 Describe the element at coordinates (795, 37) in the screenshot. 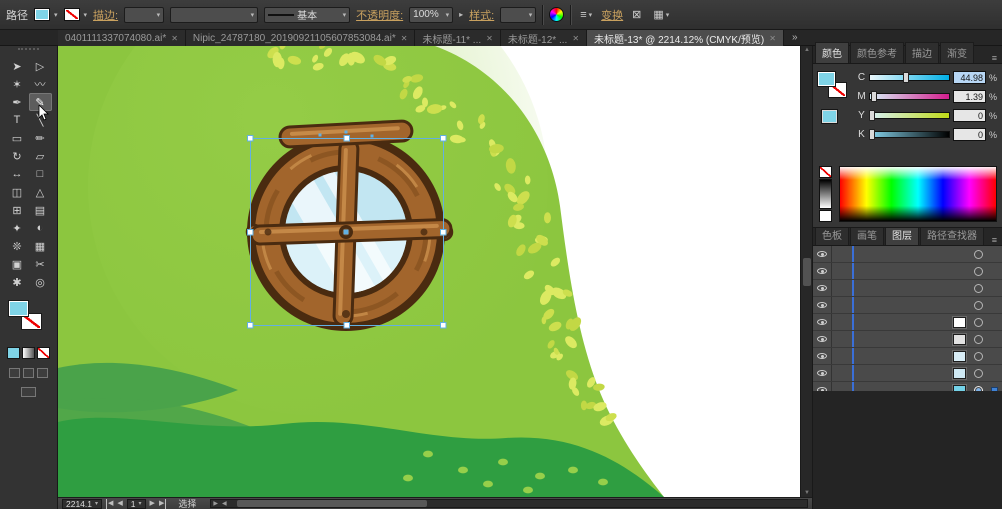

I see `tab-overflow-icon: »` at that location.